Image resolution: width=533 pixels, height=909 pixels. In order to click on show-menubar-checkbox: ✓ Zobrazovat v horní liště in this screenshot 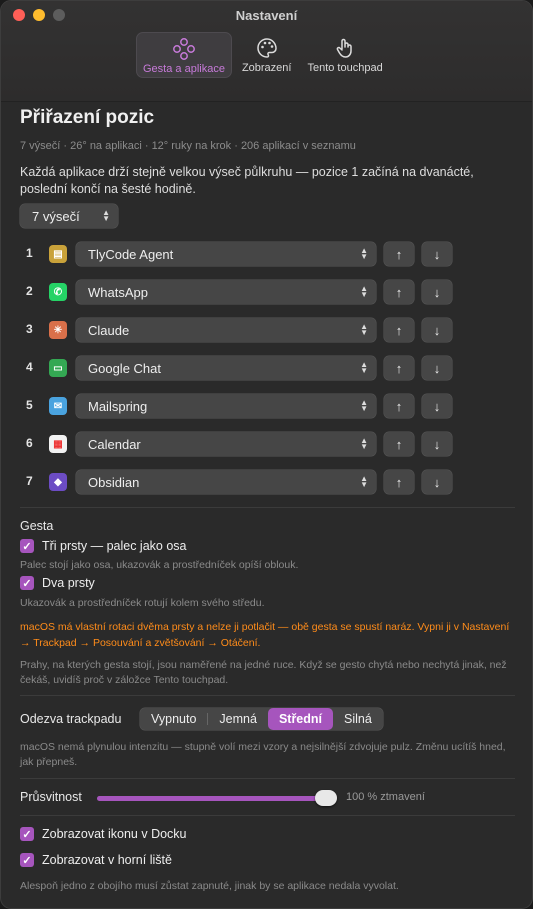, I will do `click(96, 860)`.